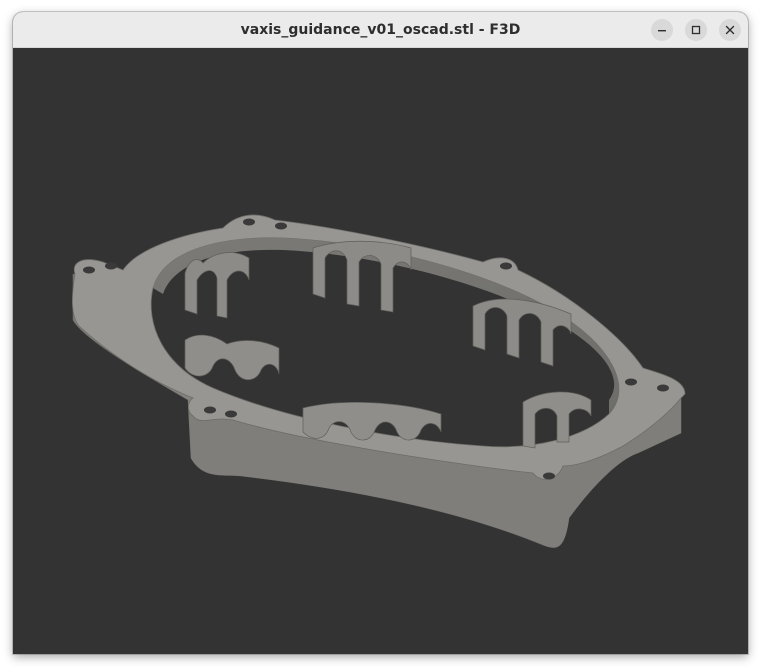  I want to click on minimize-button, so click(662, 30).